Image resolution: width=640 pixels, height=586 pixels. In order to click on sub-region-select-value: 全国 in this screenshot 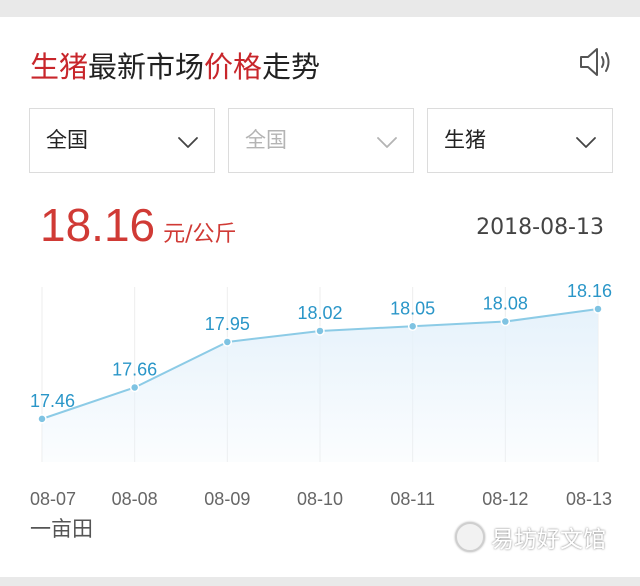, I will do `click(266, 140)`.